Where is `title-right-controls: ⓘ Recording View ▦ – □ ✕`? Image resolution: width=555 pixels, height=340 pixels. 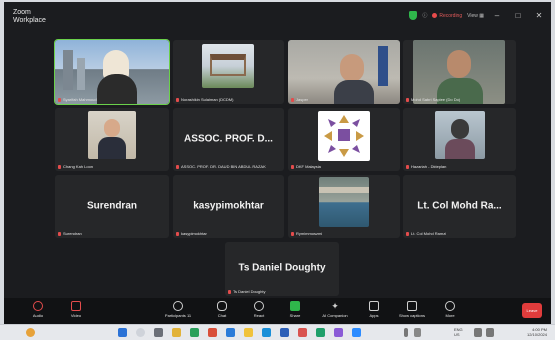 title-right-controls: ⓘ Recording View ▦ – □ ✕ is located at coordinates (478, 15).